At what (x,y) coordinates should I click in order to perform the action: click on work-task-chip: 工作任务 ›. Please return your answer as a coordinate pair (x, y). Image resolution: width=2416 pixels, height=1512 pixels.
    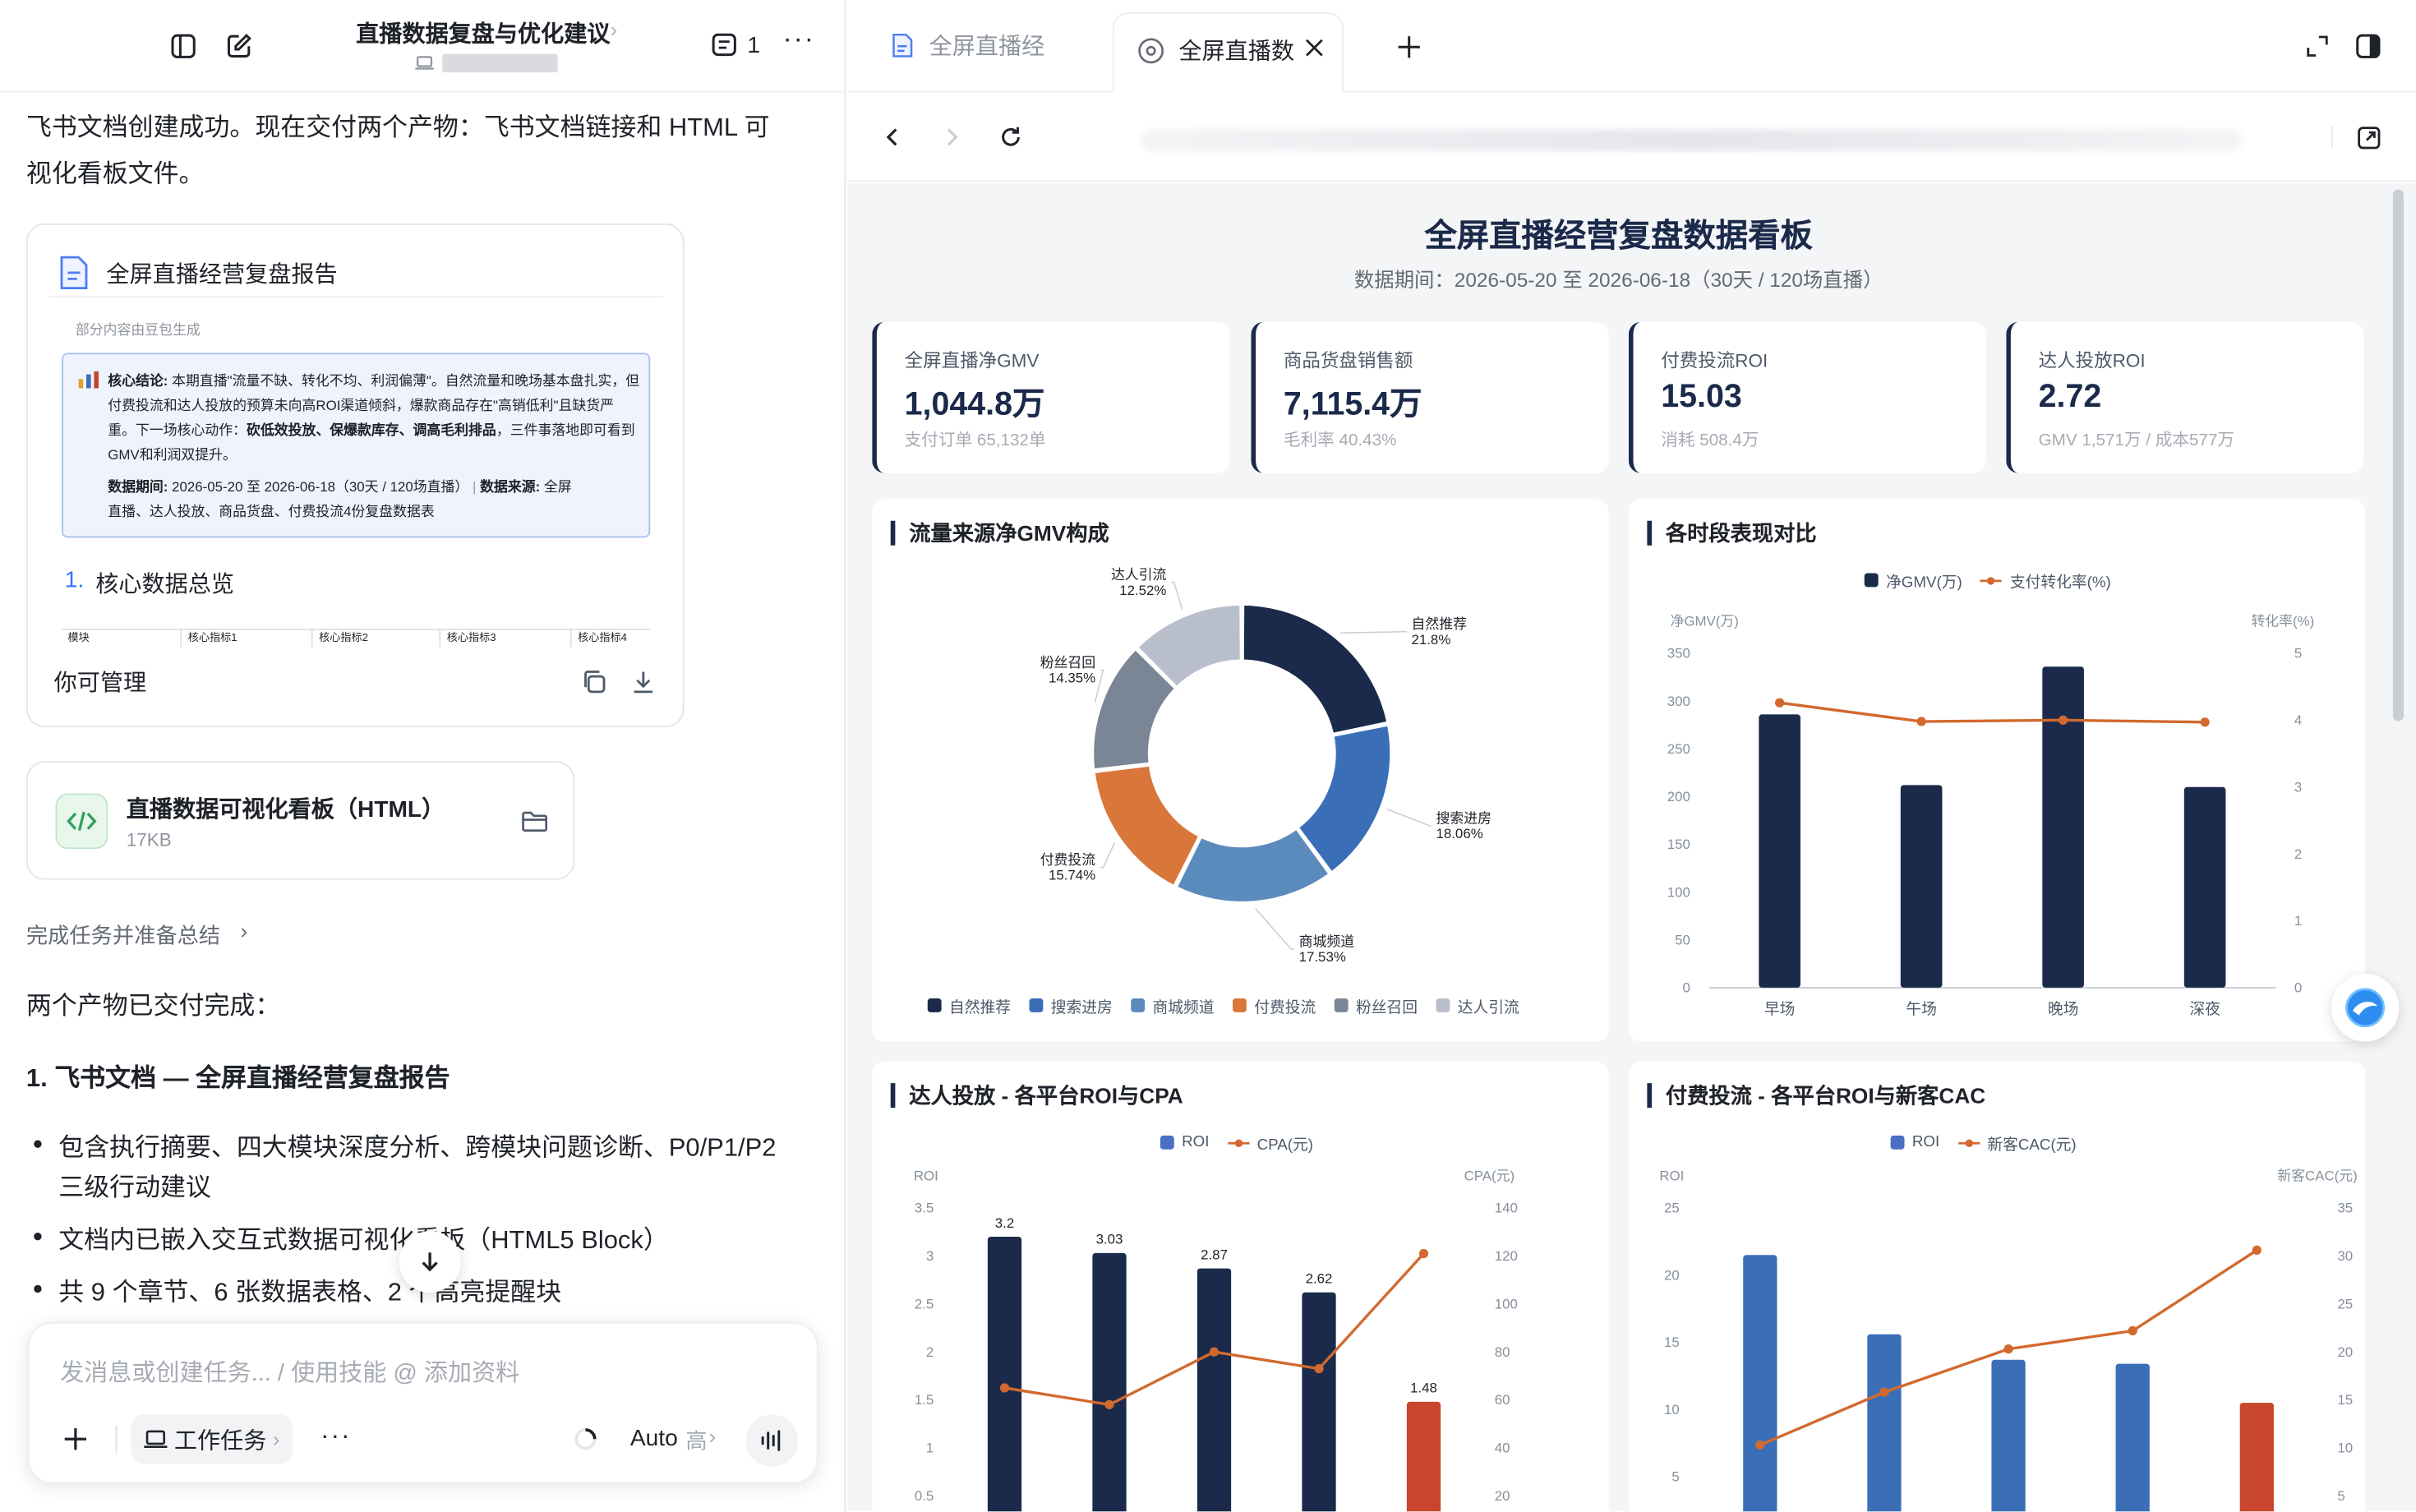
    Looking at the image, I should click on (212, 1439).